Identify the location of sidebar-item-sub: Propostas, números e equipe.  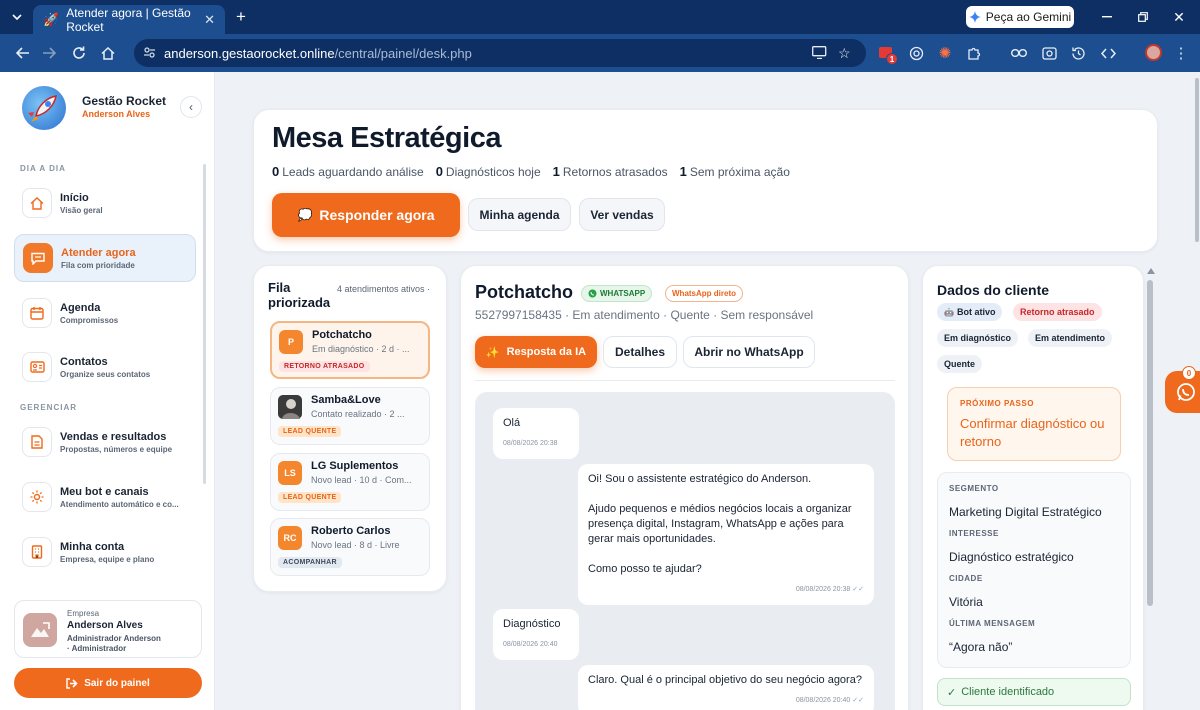
(116, 449).